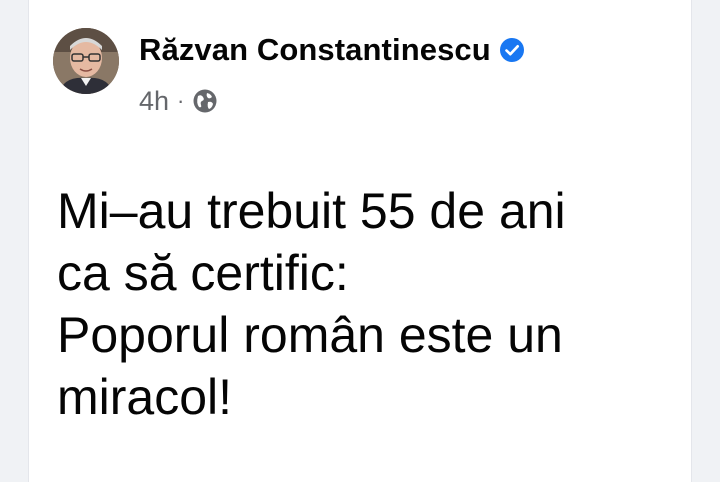 This screenshot has width=720, height=482. Describe the element at coordinates (315, 50) in the screenshot. I see `author-name: Răzvan Constantinescu` at that location.